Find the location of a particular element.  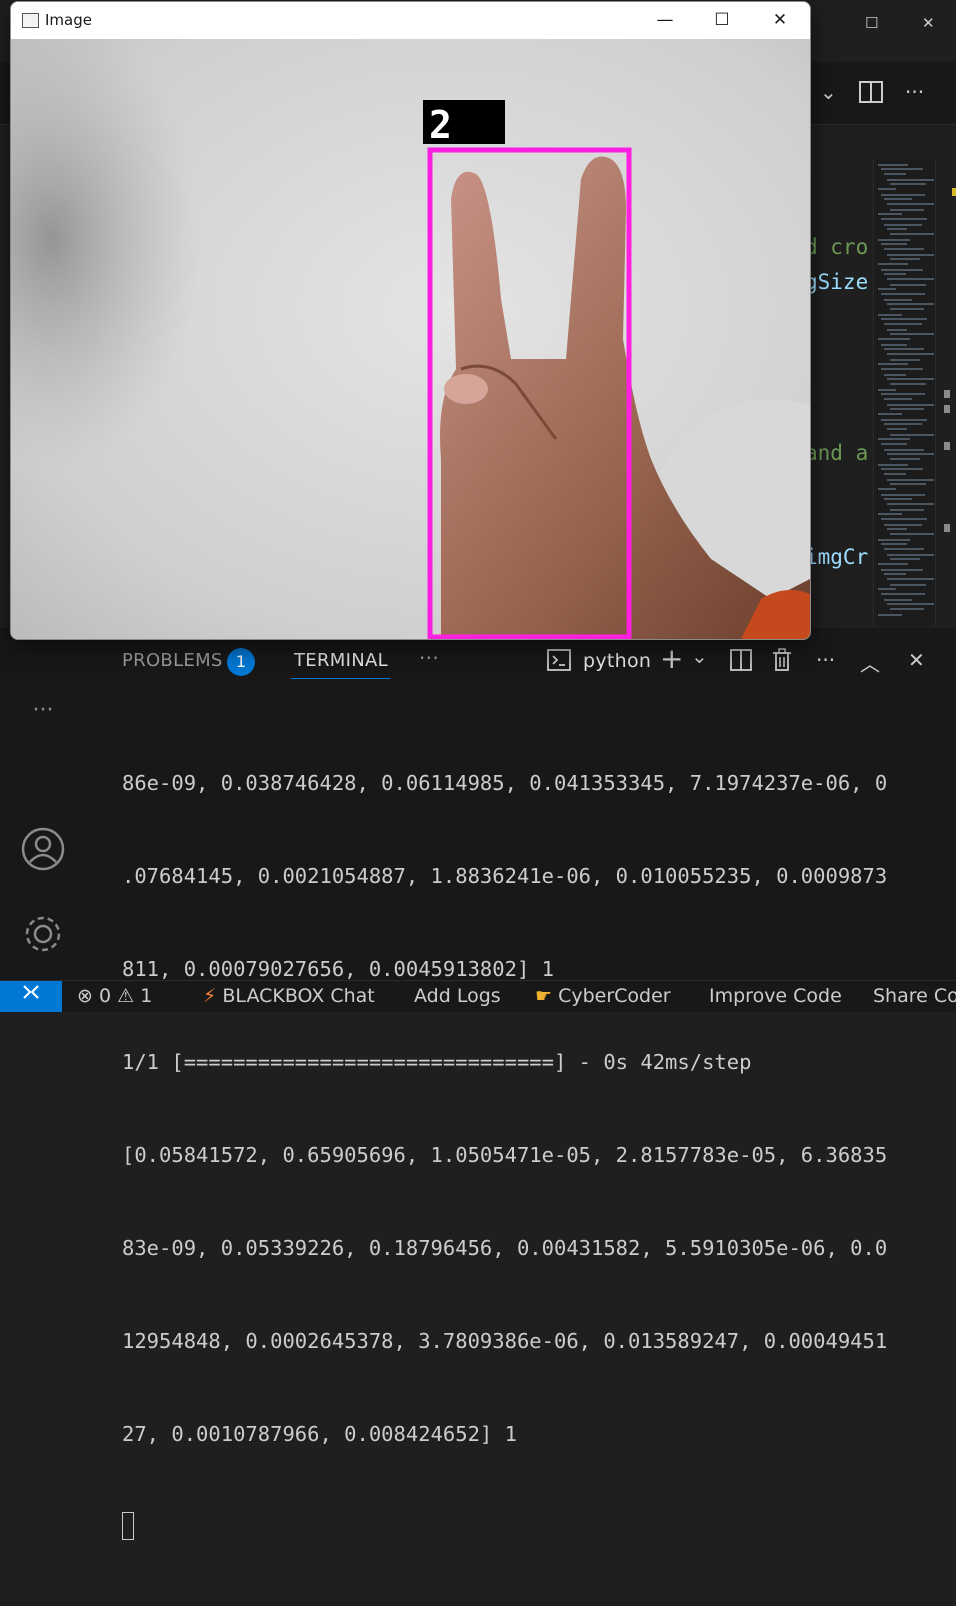

code-fragment: and a is located at coordinates (837, 453).